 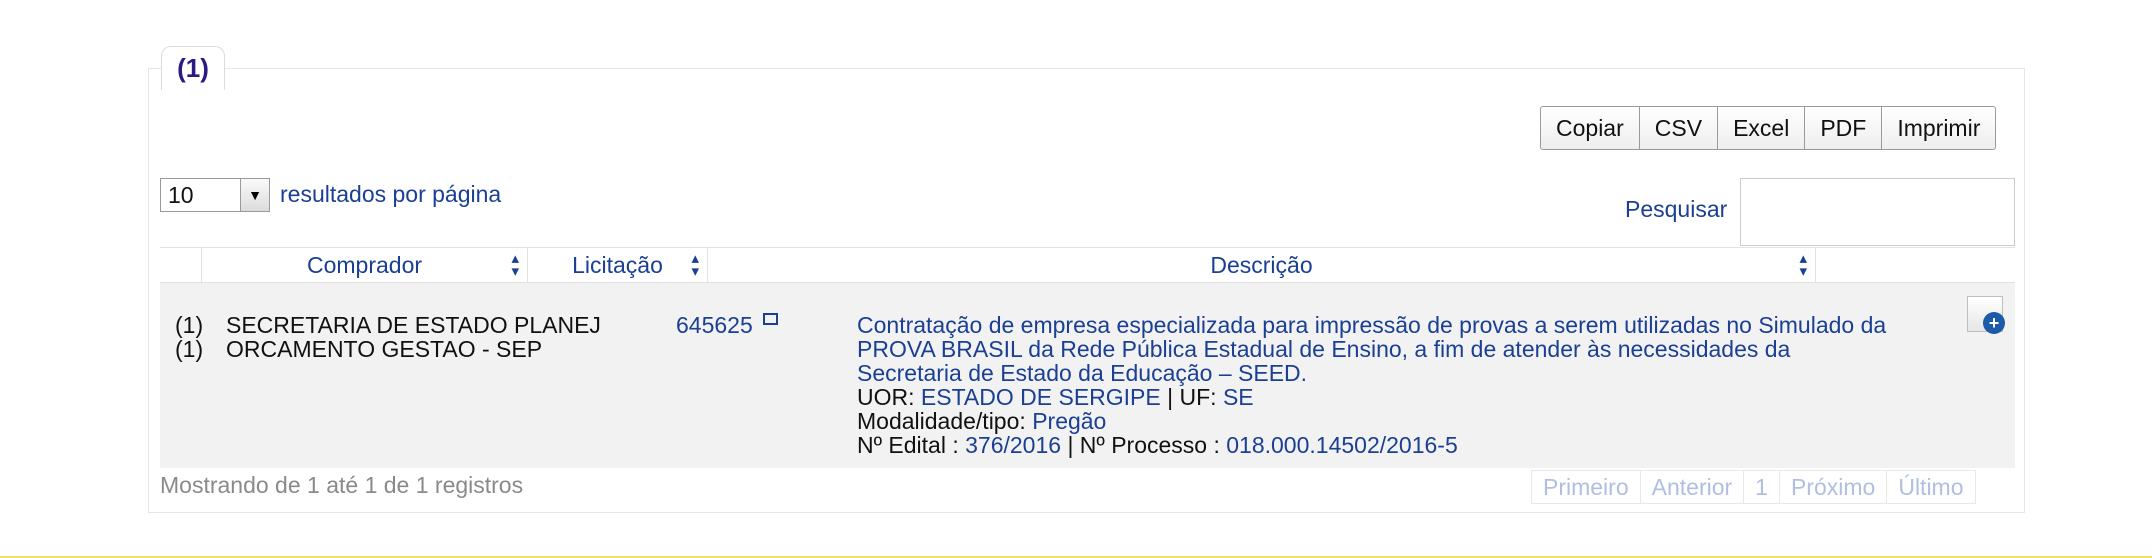 I want to click on header-licitacao-label: Licitação, so click(x=617, y=264).